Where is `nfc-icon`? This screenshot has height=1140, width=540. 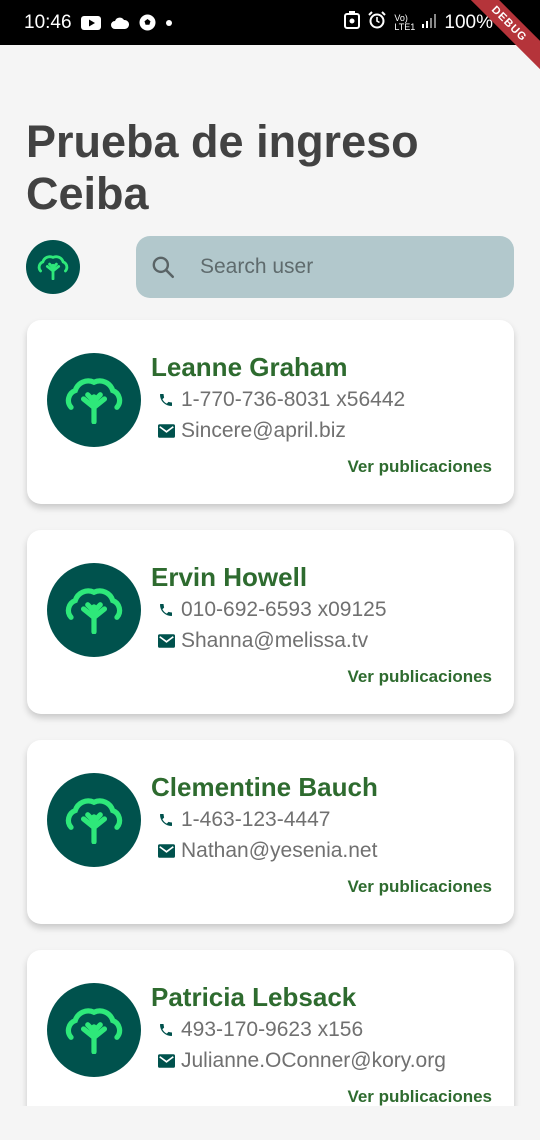
nfc-icon is located at coordinates (352, 22).